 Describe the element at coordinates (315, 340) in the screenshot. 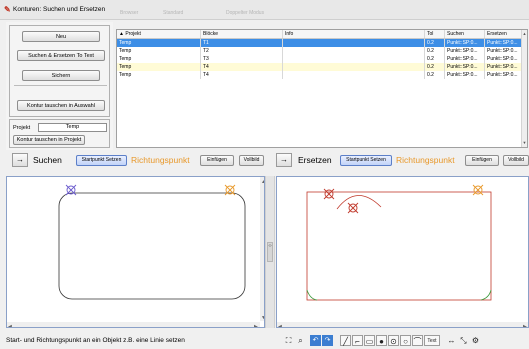

I see `undo-icon: ↶` at that location.